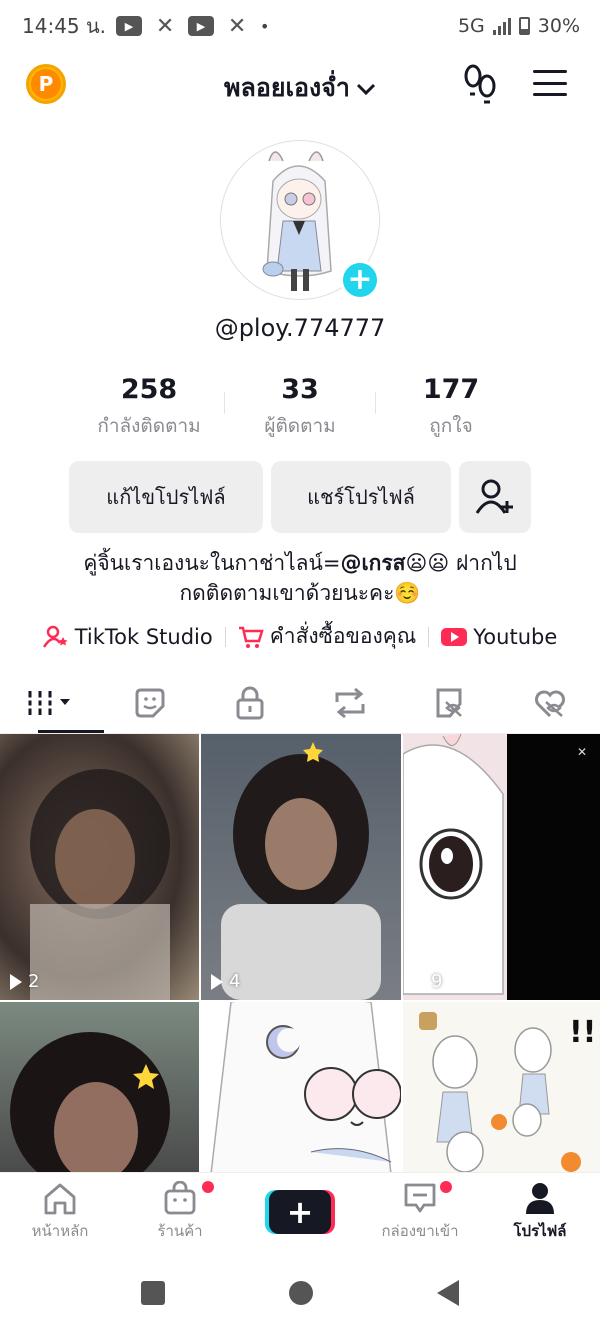 The width and height of the screenshot is (600, 1333). Describe the element at coordinates (153, 1292) in the screenshot. I see `recent-apps-icon` at that location.